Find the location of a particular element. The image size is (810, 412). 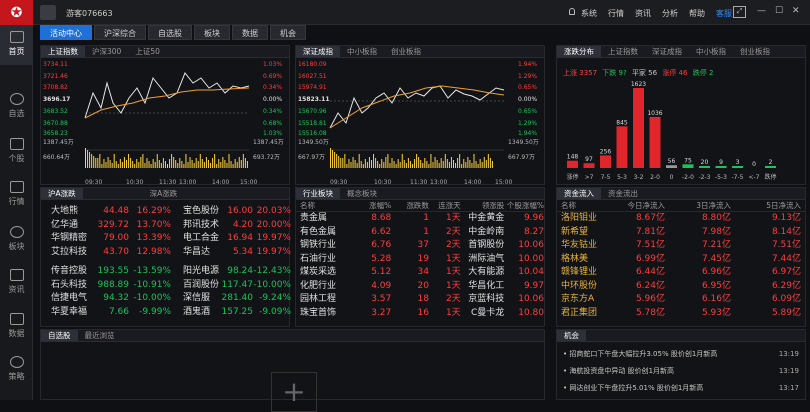

sidebar-item-home: 首页 is located at coordinates (16, 45).